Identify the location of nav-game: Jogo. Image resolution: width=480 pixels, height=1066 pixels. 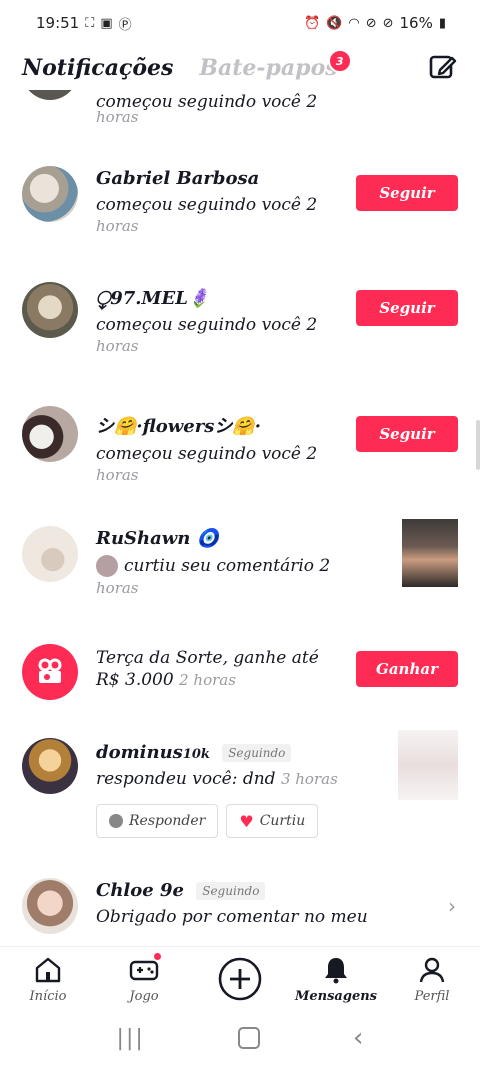
(144, 979).